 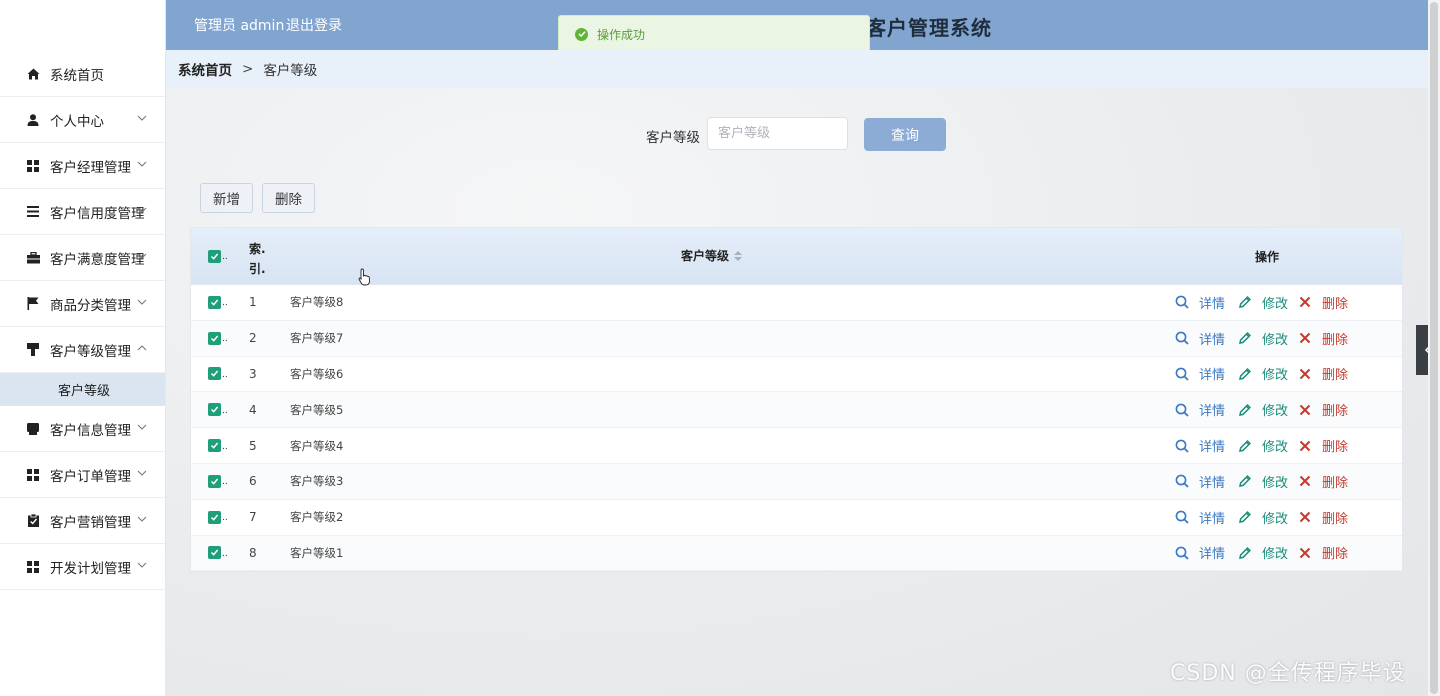 I want to click on breadcrumb-home: 系统首页, so click(x=205, y=69).